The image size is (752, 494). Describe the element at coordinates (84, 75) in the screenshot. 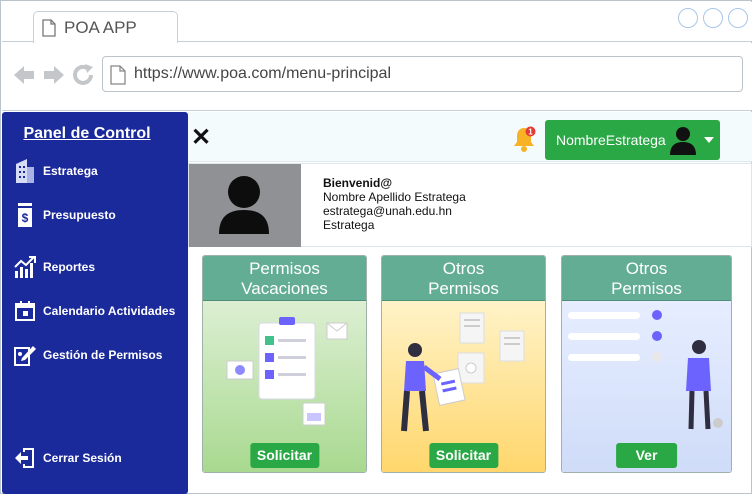

I see `refresh-icon` at that location.